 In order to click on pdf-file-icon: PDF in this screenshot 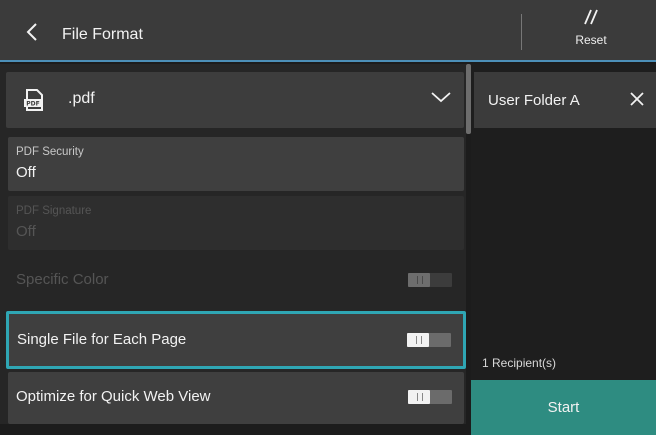, I will do `click(33, 100)`.